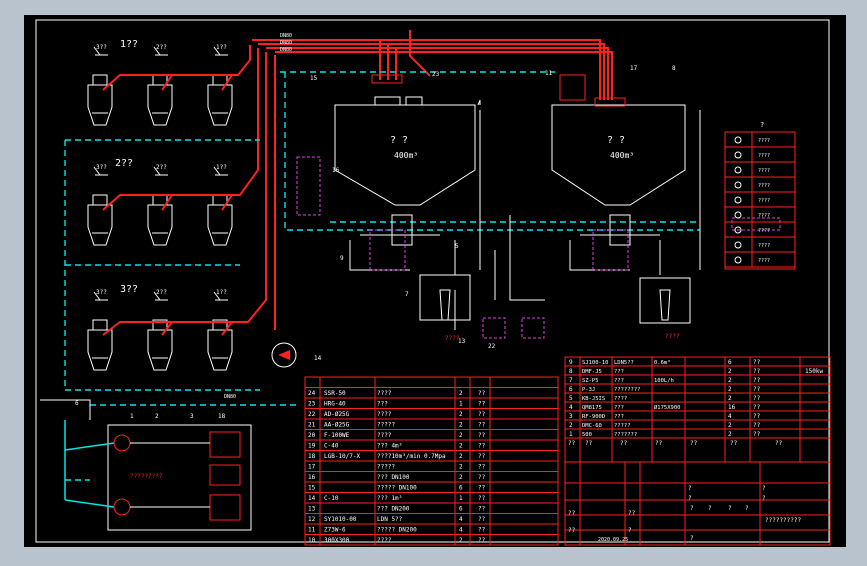 The width and height of the screenshot is (867, 566). Describe the element at coordinates (730, 362) in the screenshot. I see `bom-right-qty: 6` at that location.